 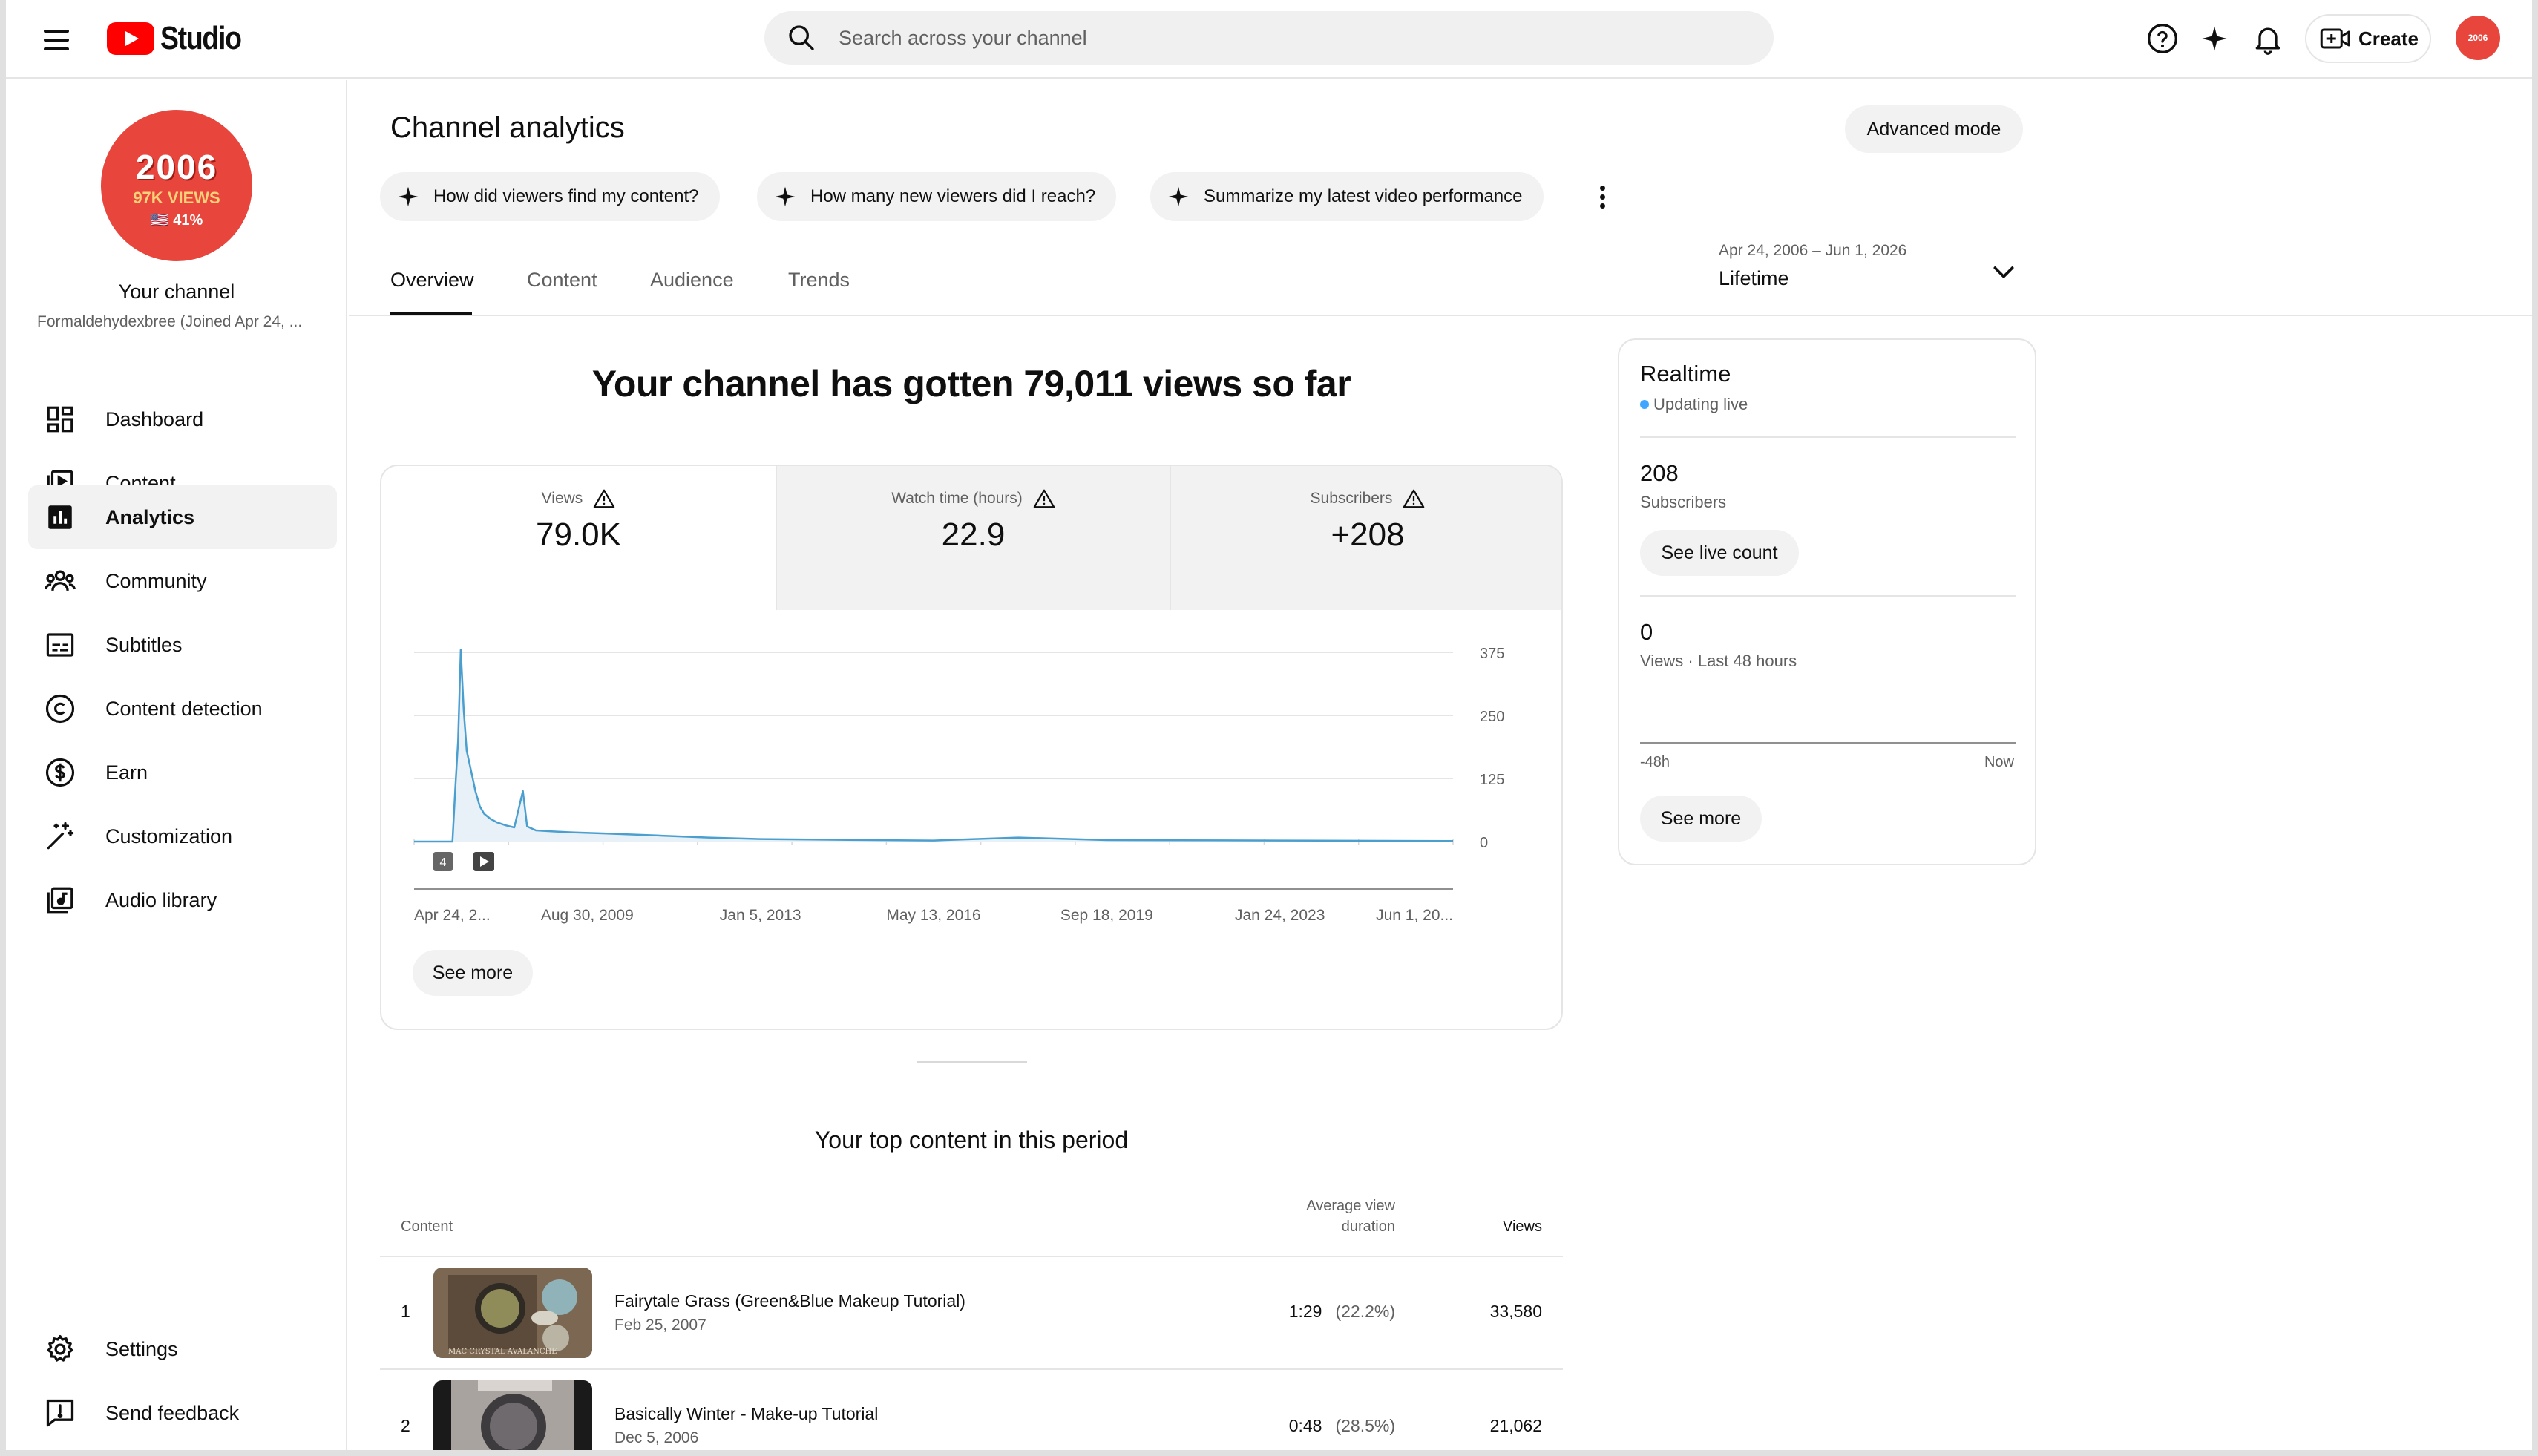 I want to click on sidebar-item-label: Audio library, so click(x=161, y=900).